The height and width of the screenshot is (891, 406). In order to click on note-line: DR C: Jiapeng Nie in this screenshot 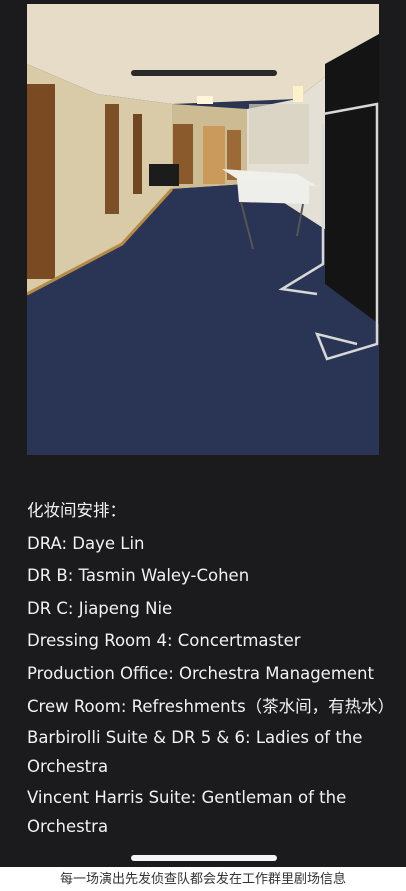, I will do `click(100, 608)`.